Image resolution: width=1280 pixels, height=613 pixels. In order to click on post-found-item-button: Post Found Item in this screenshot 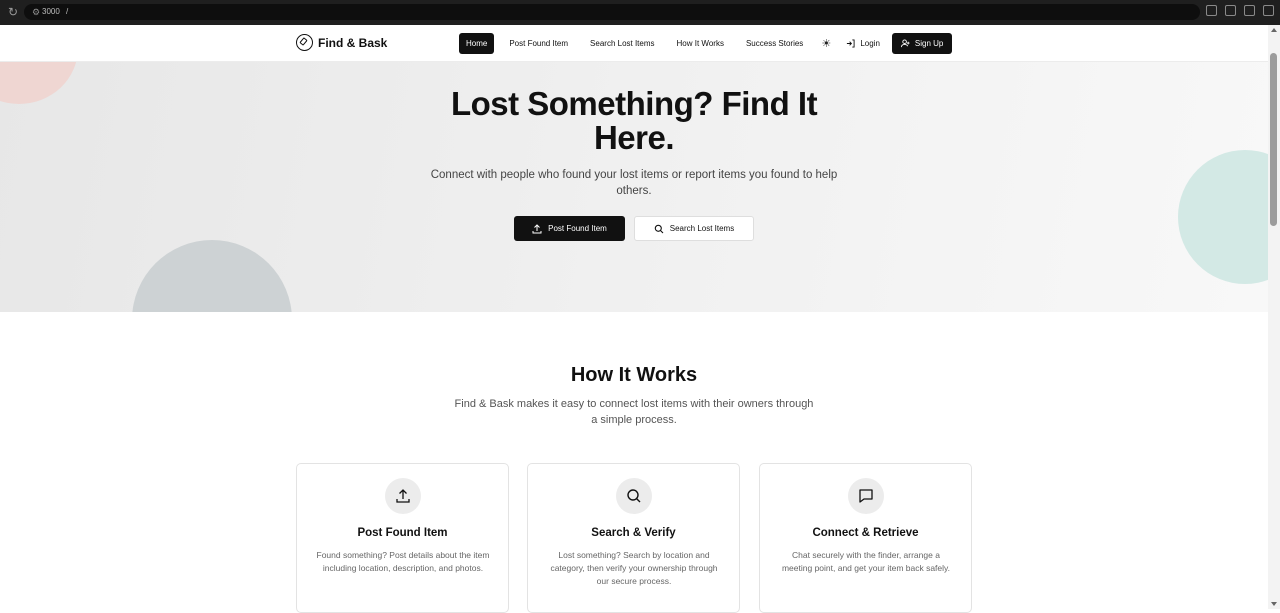, I will do `click(569, 228)`.